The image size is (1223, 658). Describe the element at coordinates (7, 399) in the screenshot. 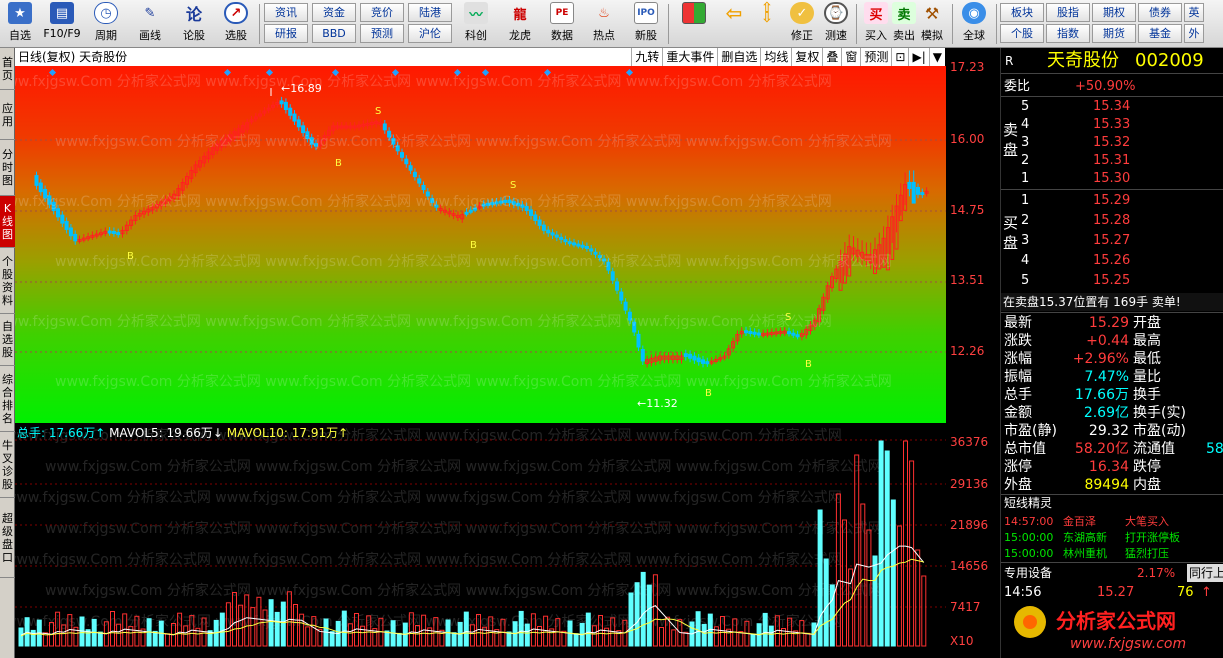

I see `tab-ranking: 综合排名` at that location.